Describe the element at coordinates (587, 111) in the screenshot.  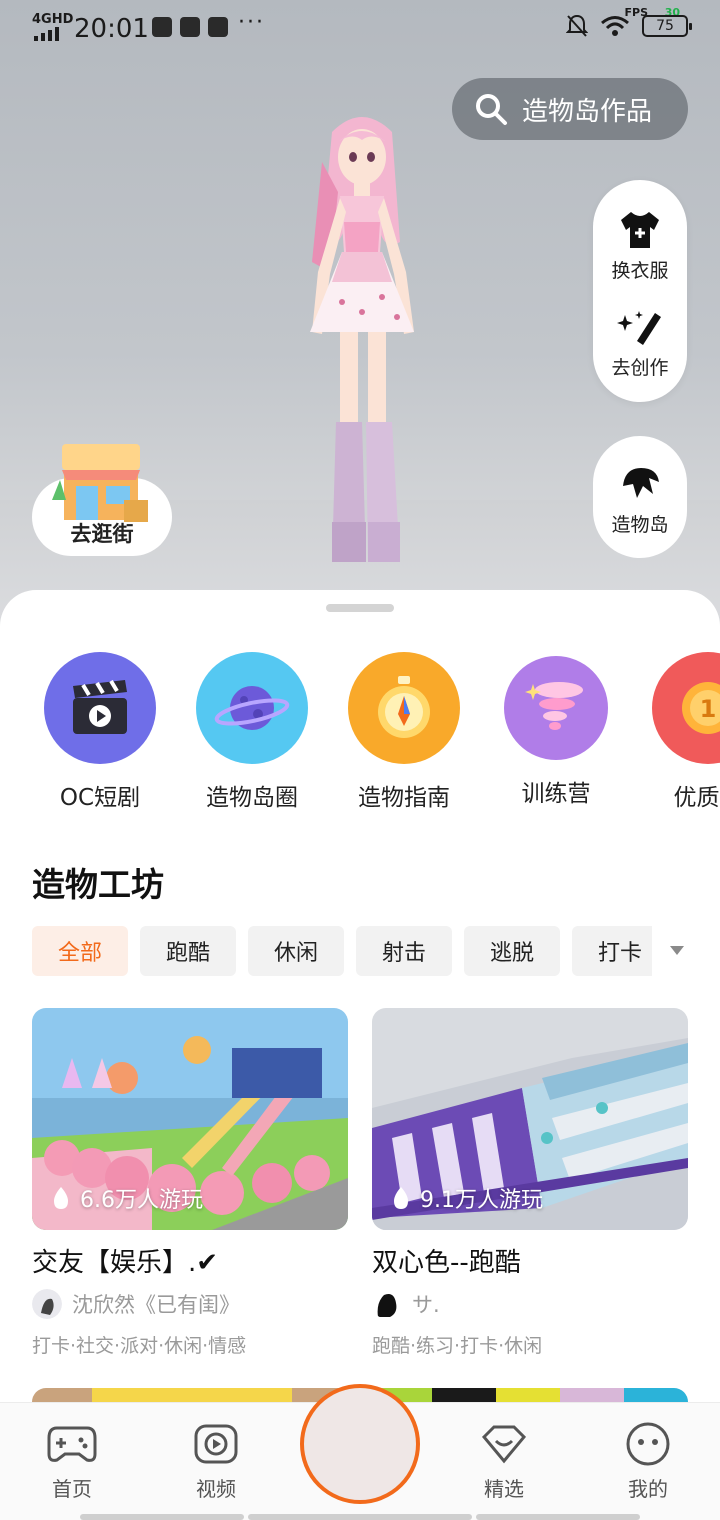
I see `search-label: 造物岛作品` at that location.